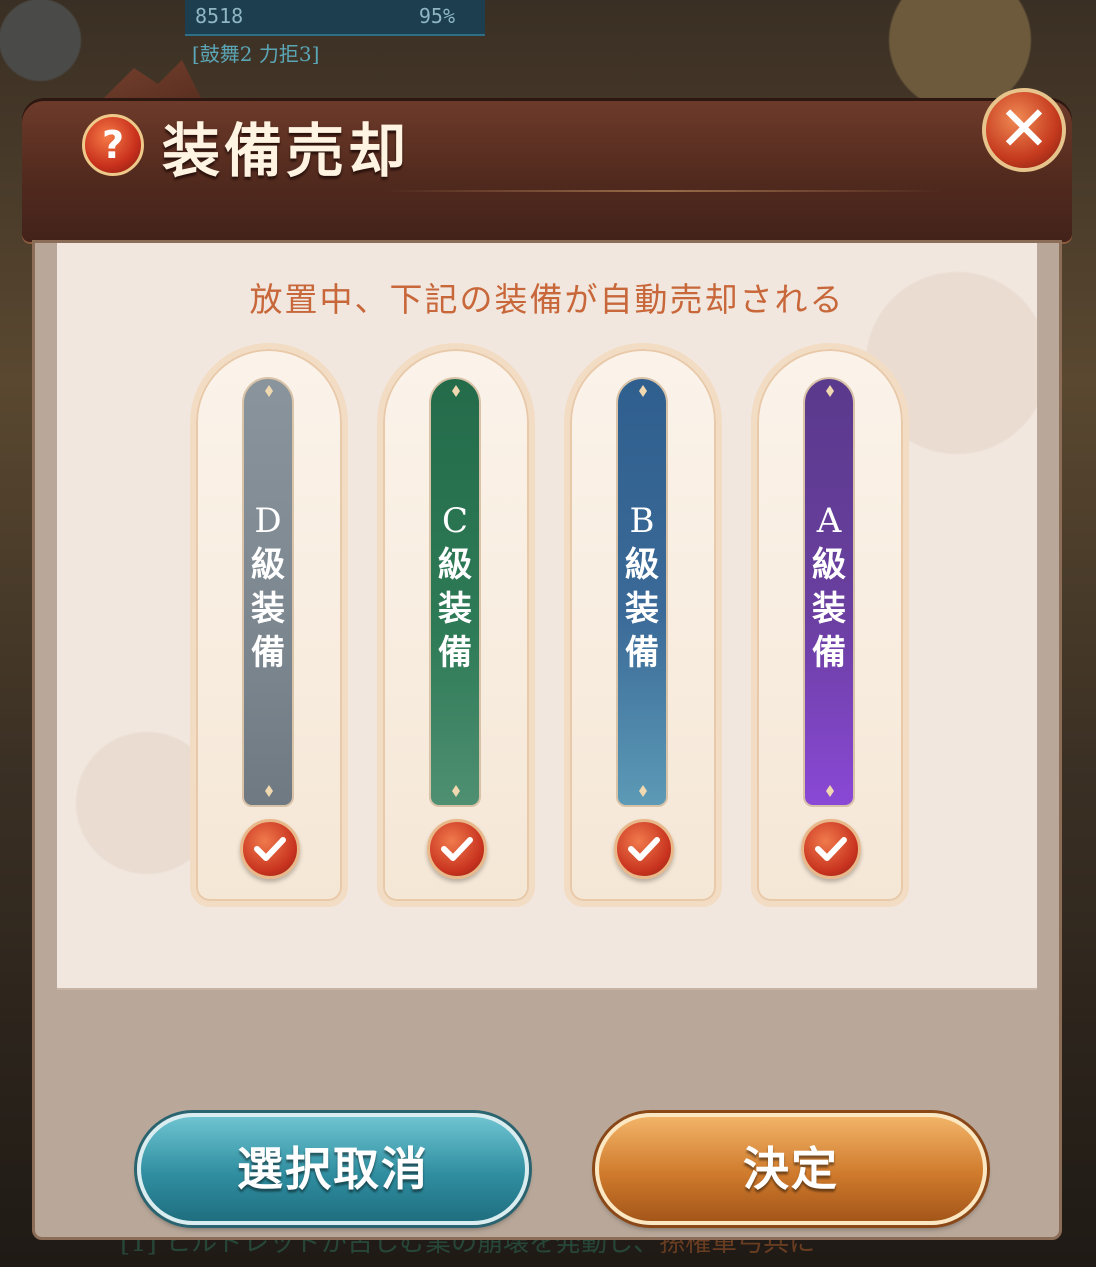 The width and height of the screenshot is (1096, 1267). What do you see at coordinates (829, 521) in the screenshot?
I see `grade-letter: A` at bounding box center [829, 521].